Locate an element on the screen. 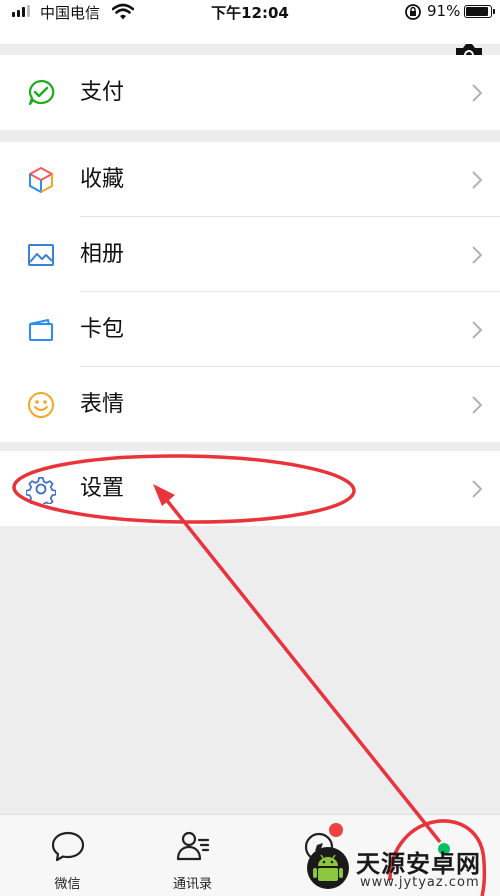 Image resolution: width=500 pixels, height=896 pixels. android-robot-logo is located at coordinates (328, 868).